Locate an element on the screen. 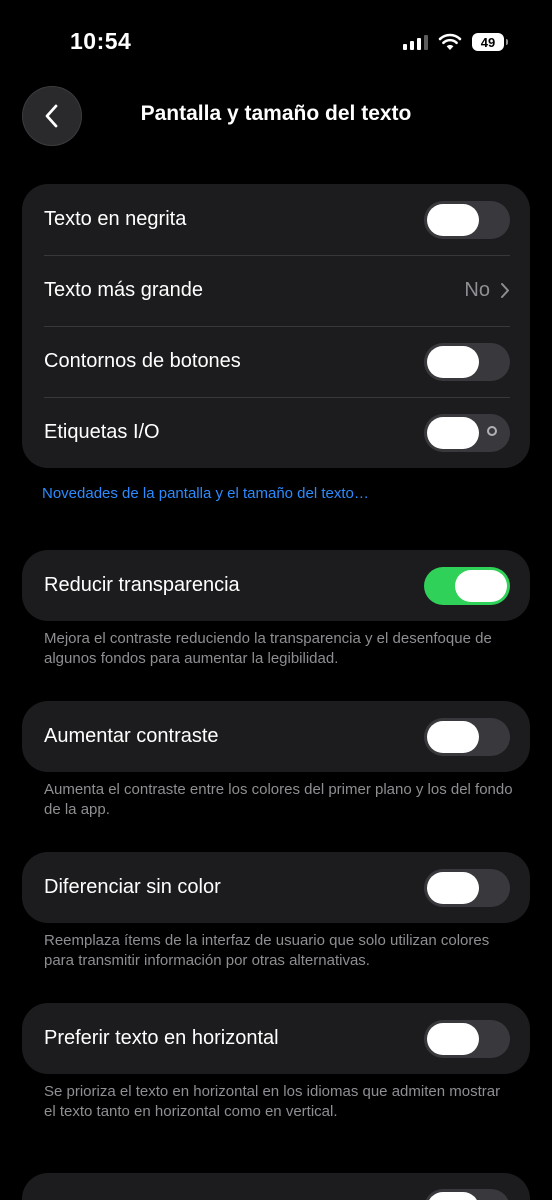 This screenshot has width=552, height=1200. off-label-icon is located at coordinates (492, 430).